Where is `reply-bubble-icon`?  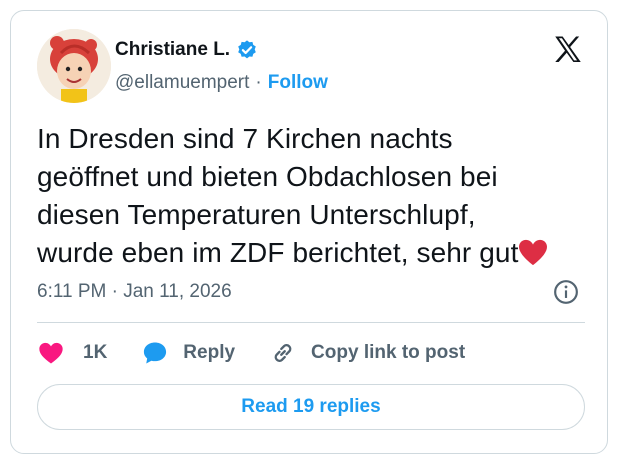 reply-bubble-icon is located at coordinates (155, 353).